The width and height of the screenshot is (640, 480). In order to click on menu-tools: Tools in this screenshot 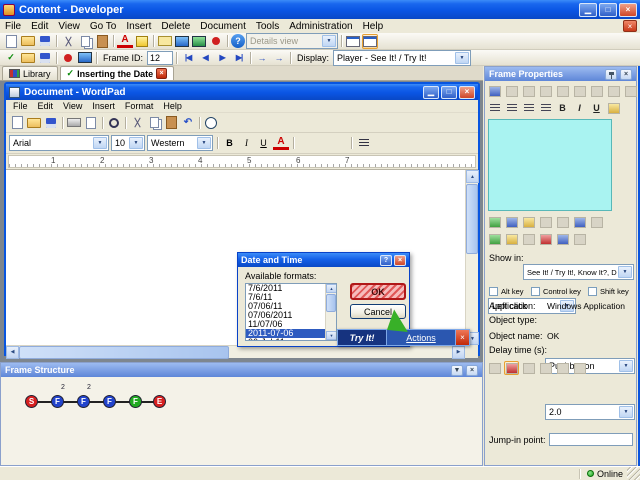, I will do `click(267, 26)`.